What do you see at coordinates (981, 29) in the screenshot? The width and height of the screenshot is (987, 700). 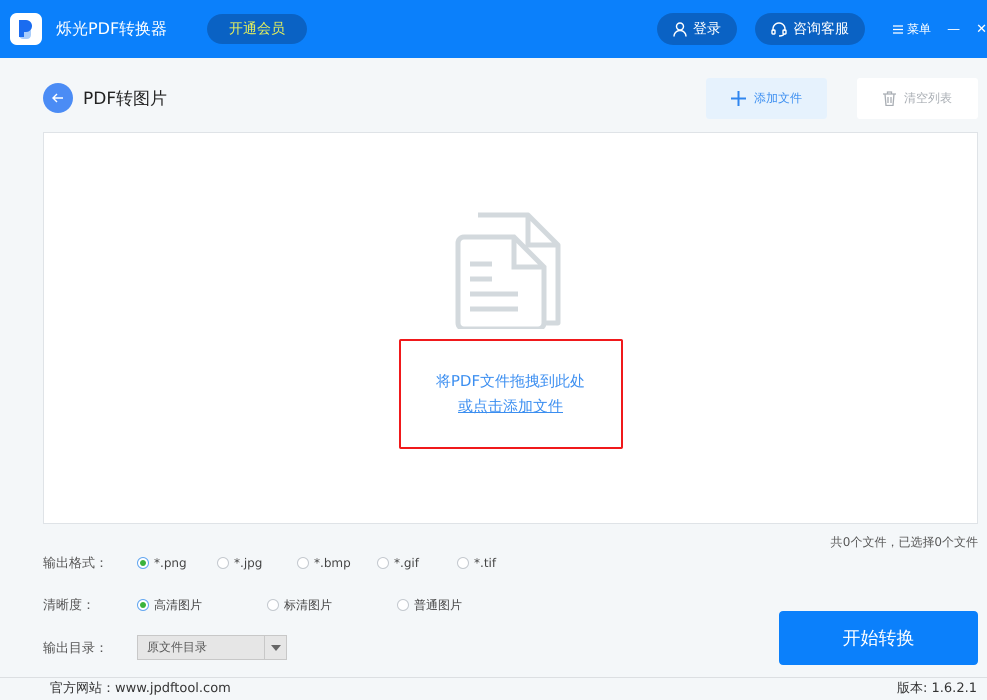 I see `close-button: ✕` at bounding box center [981, 29].